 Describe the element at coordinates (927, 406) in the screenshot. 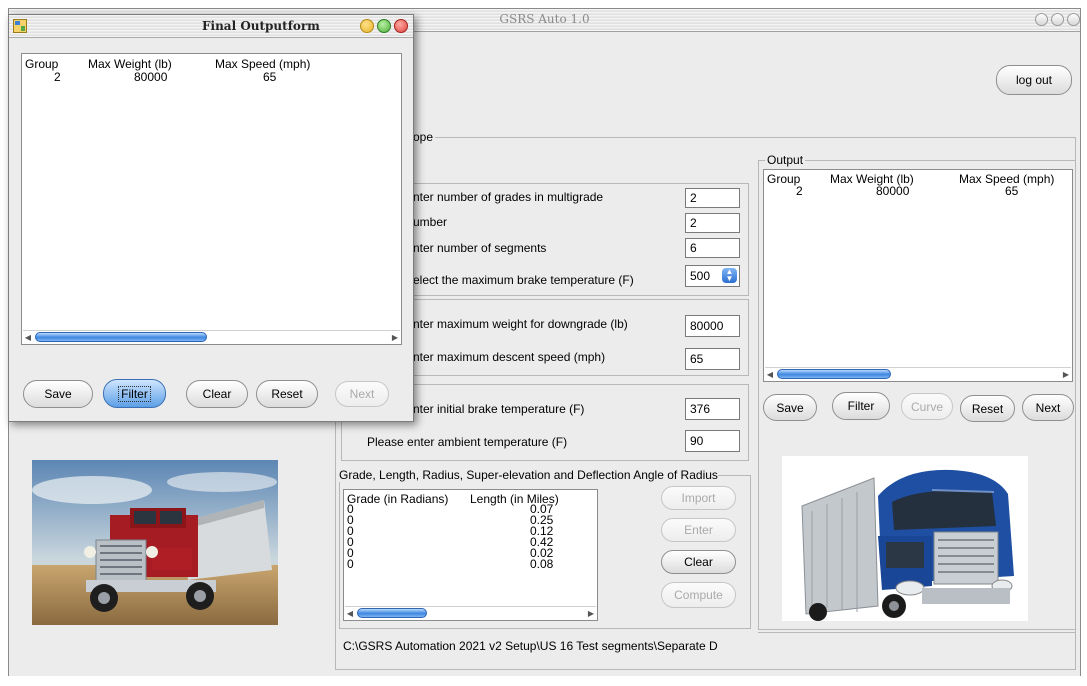

I see `curve-button: Curve` at that location.